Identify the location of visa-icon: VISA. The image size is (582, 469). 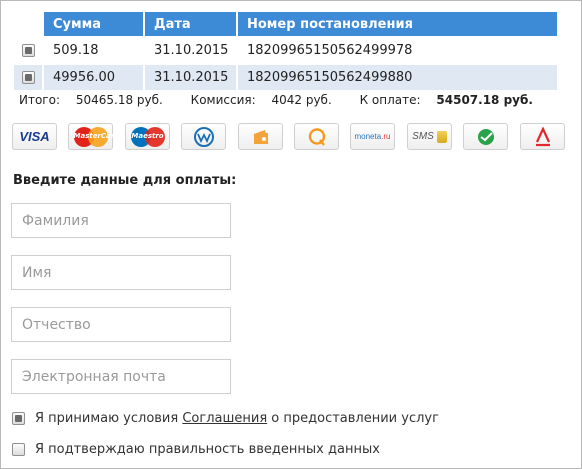
(34, 136).